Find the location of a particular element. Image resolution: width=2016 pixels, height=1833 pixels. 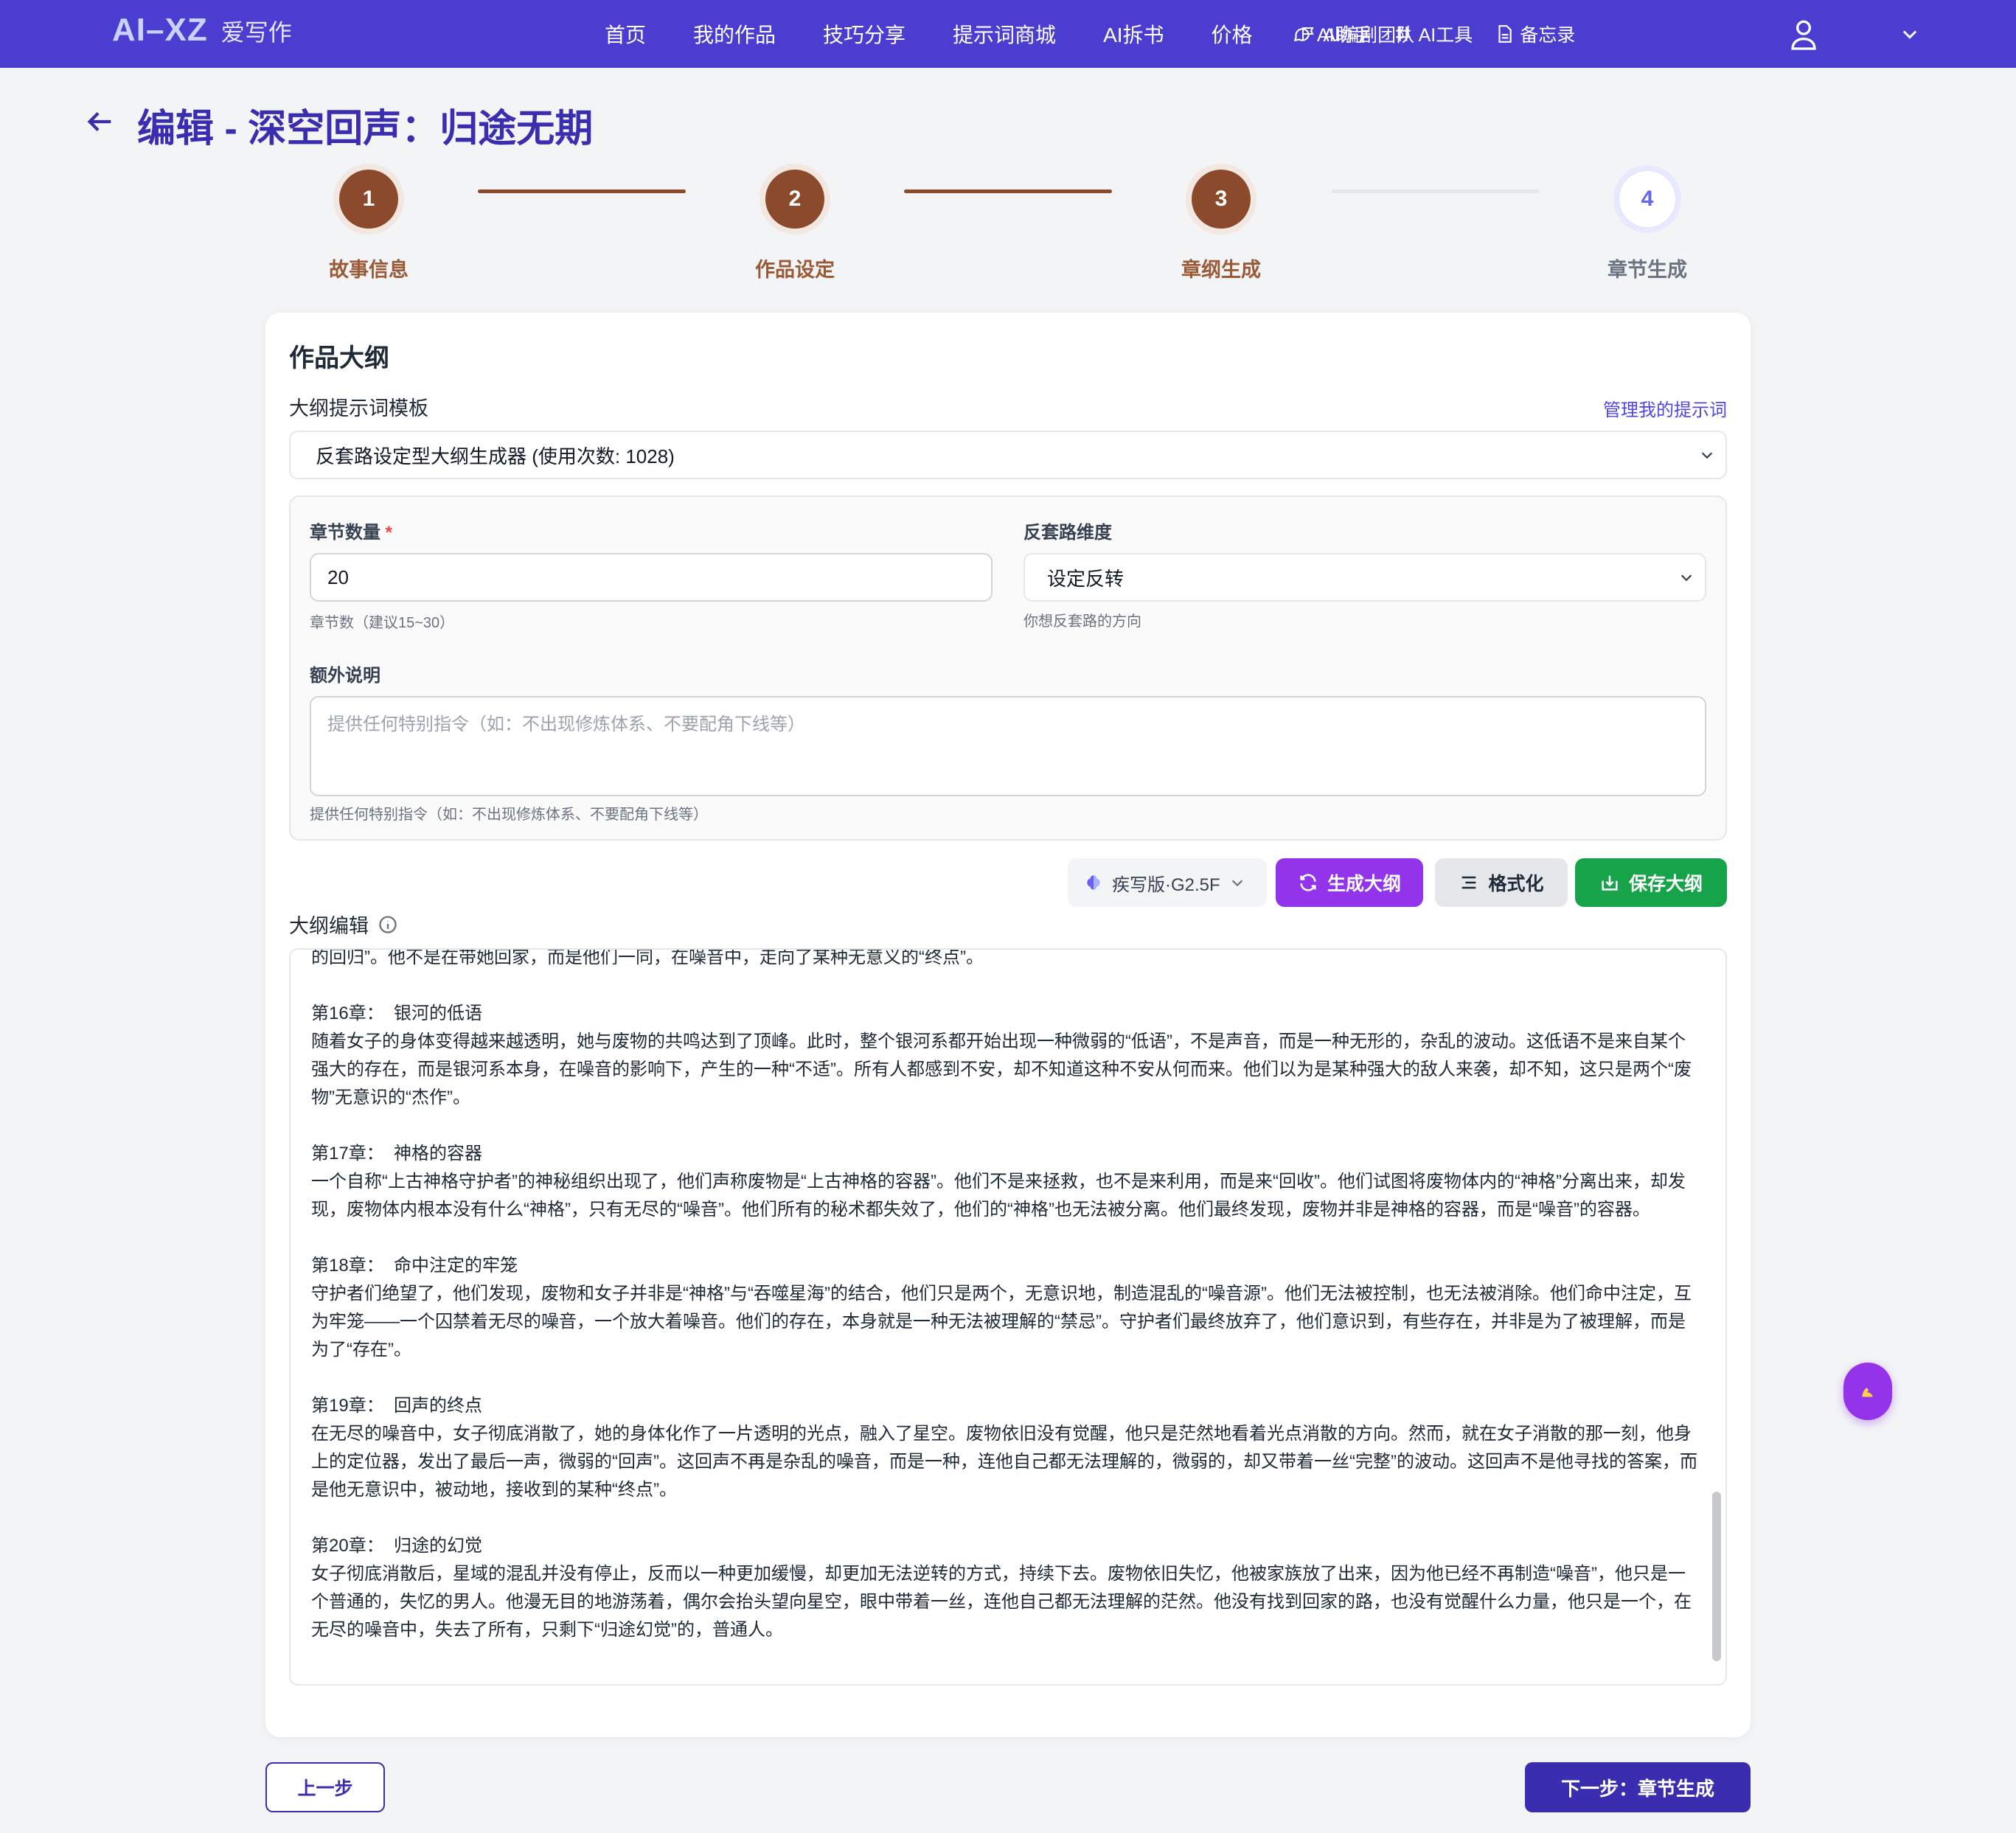

card-title: 作品大纲 is located at coordinates (339, 358).